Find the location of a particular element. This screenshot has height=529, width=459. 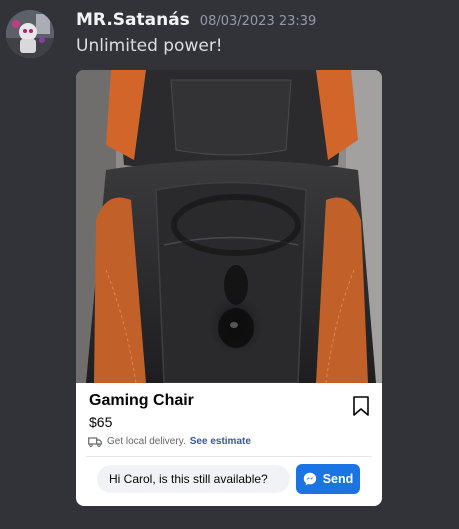

see-estimate-link: See estimate is located at coordinates (220, 441).